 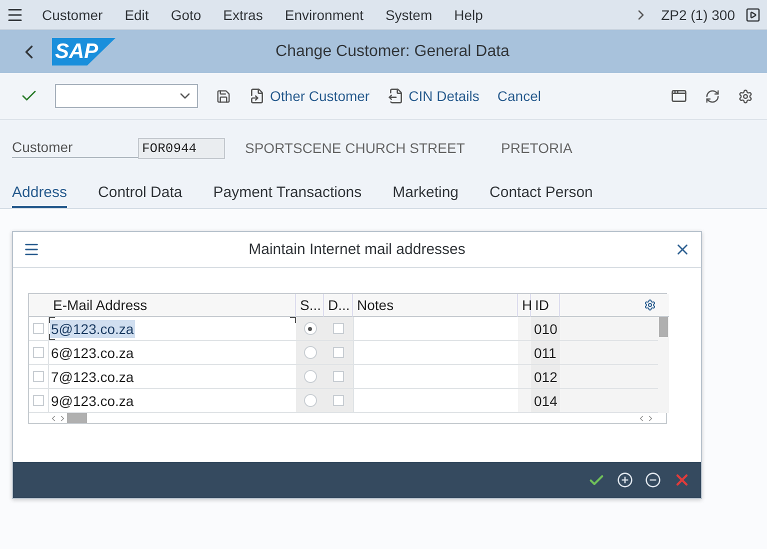 What do you see at coordinates (287, 196) in the screenshot?
I see `tab: Payment Transactions` at bounding box center [287, 196].